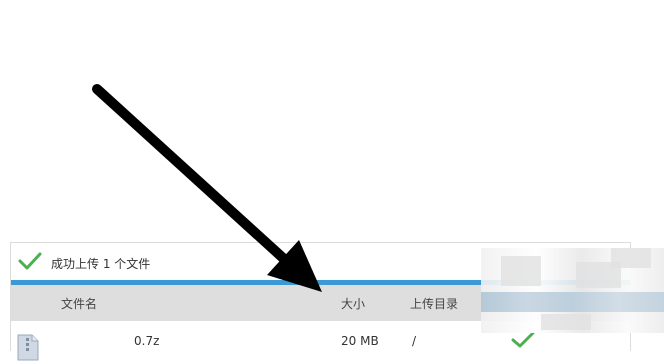 This screenshot has height=364, width=664. I want to click on file-size: 20 MB, so click(360, 341).